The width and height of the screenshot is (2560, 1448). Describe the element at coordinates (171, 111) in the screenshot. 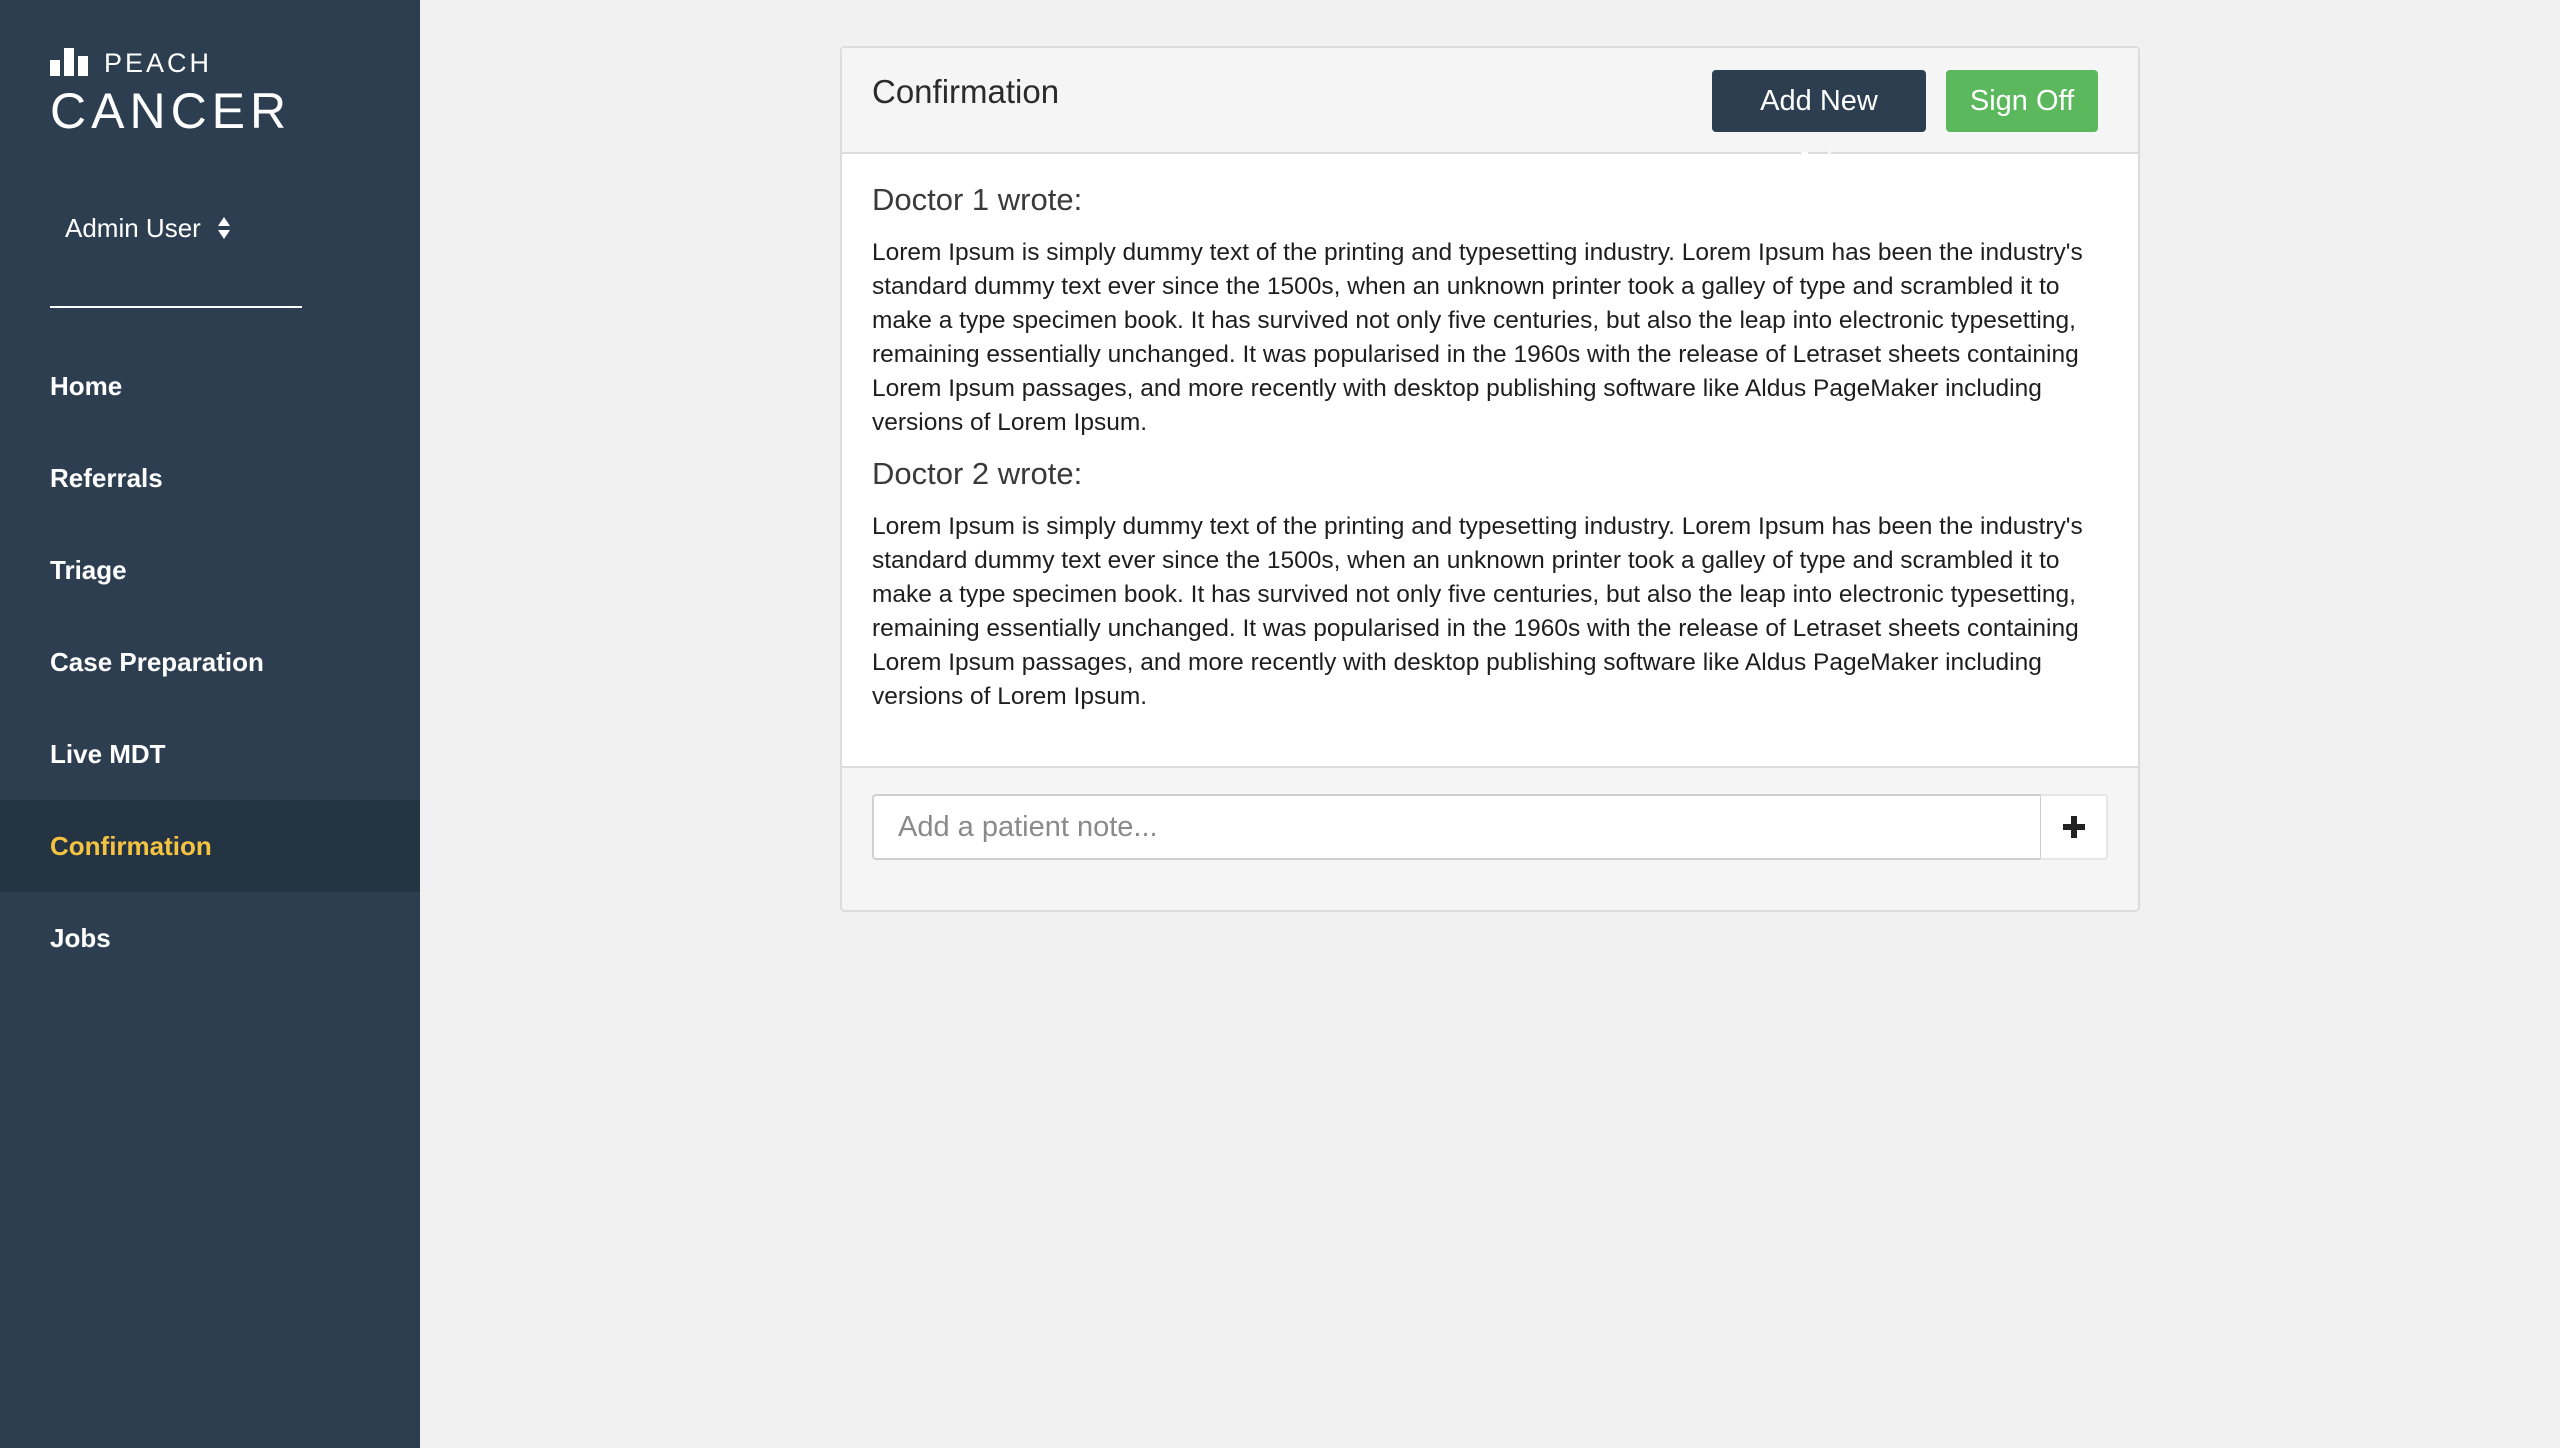

I see `brand-main-text: CANCER` at that location.